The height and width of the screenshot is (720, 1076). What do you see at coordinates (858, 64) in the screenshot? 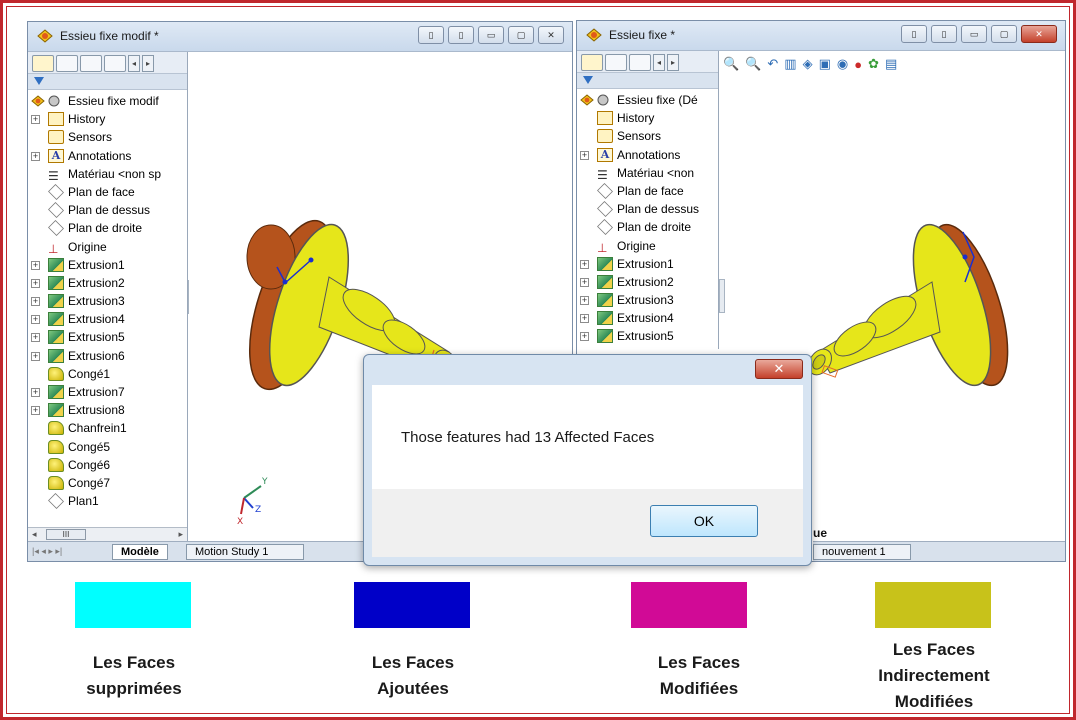
I see `appearance-icon: ●` at bounding box center [858, 64].